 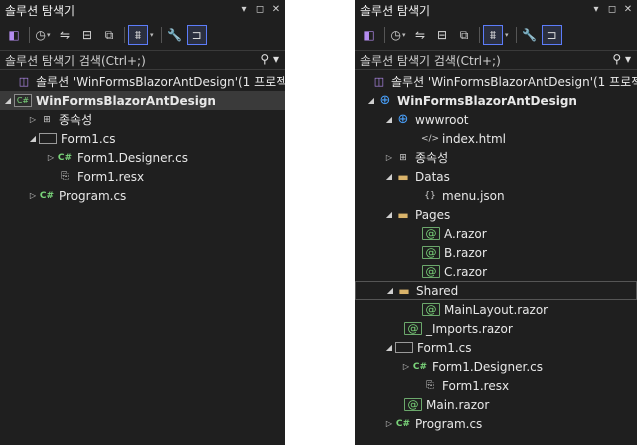 I want to click on tree-item-menu-json: {} menu.json, so click(x=496, y=195).